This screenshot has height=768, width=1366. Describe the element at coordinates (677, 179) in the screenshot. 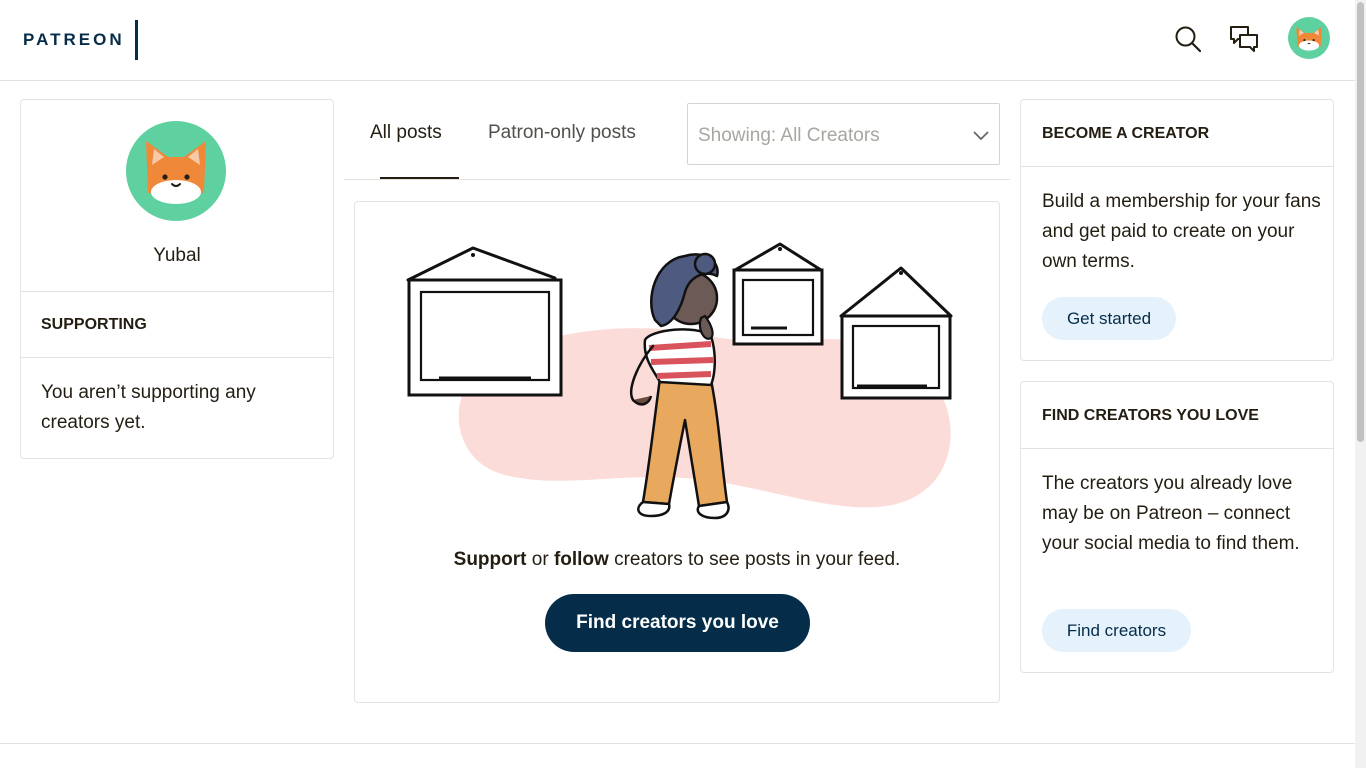

I see `tabs-divider` at that location.